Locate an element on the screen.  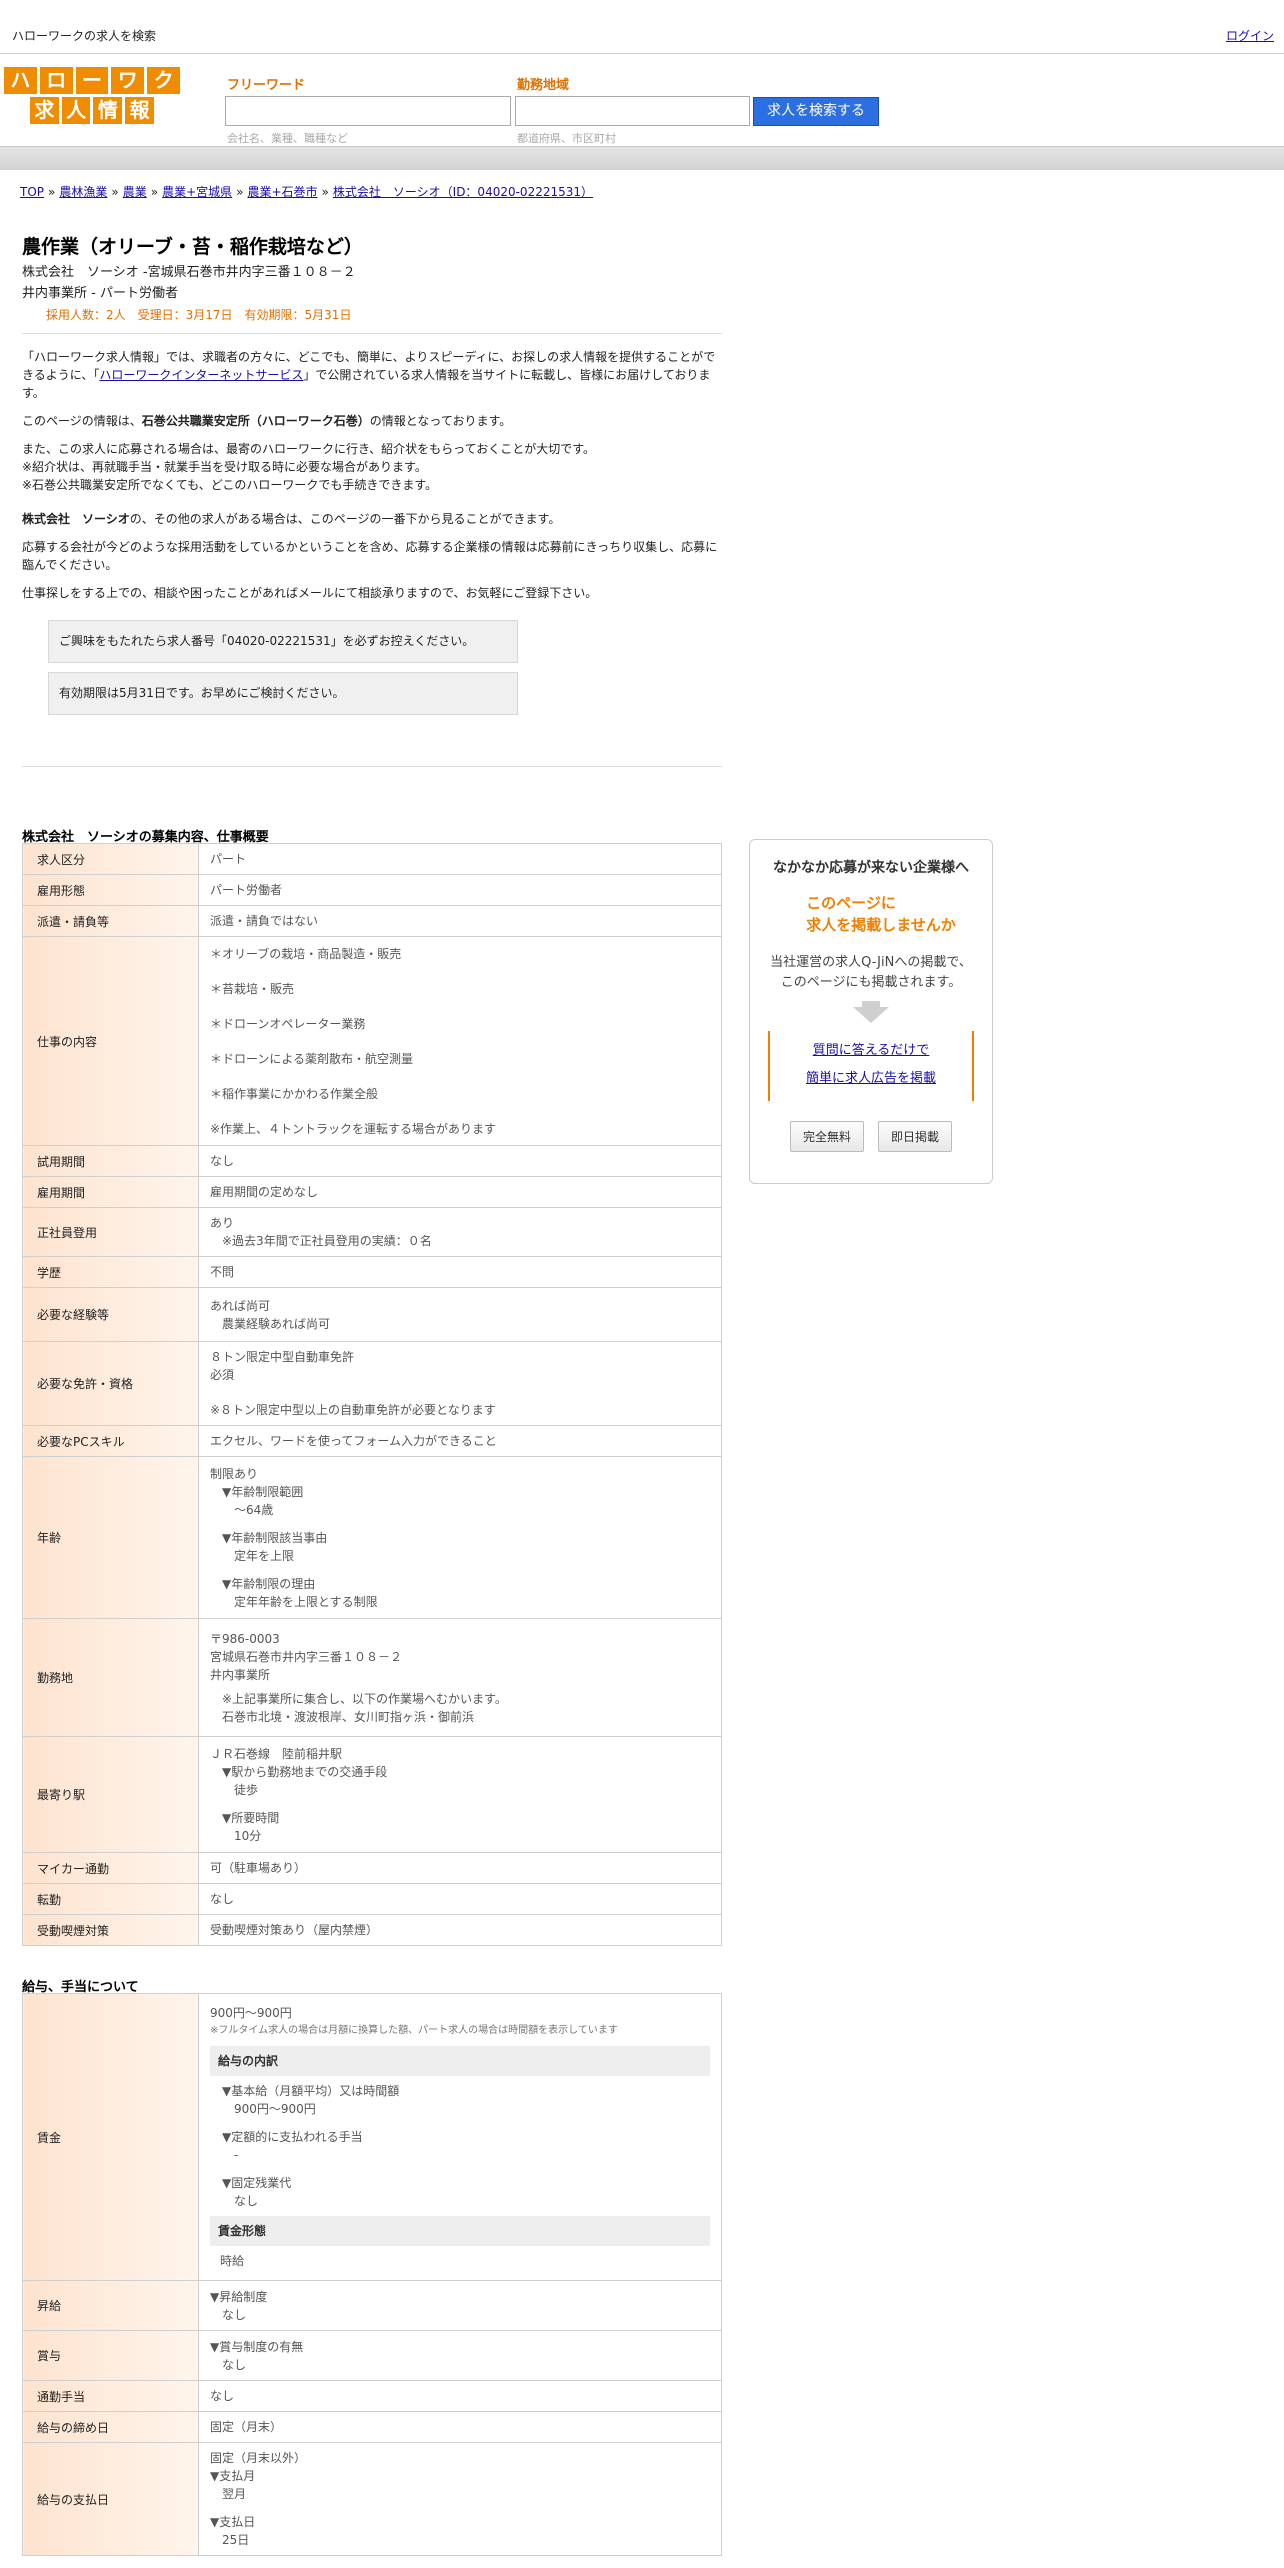
job-office: 井内事業所 - パート労働者 is located at coordinates (100, 293).